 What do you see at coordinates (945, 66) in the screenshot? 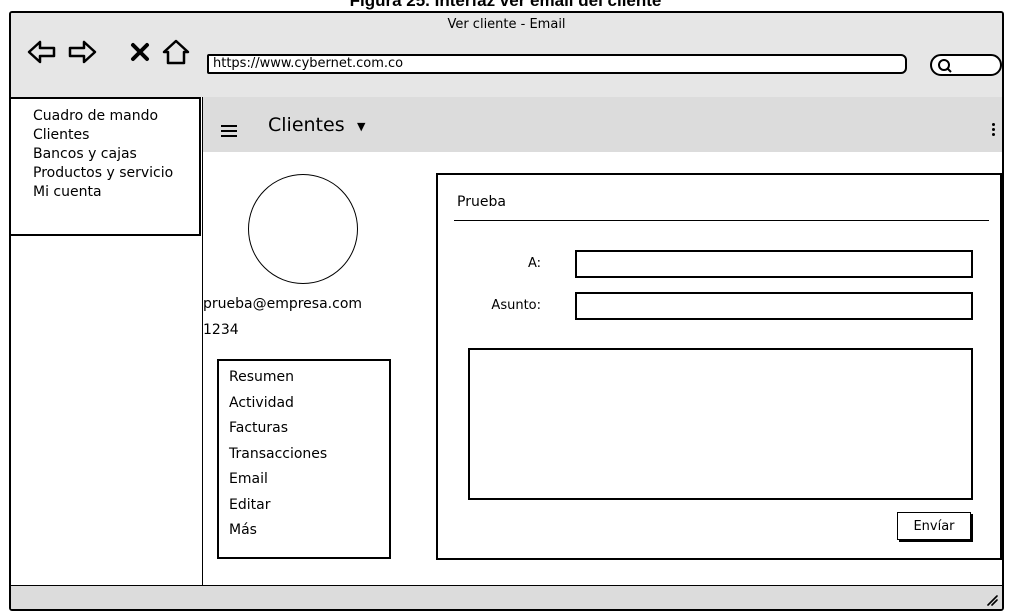
I see `search-icon` at bounding box center [945, 66].